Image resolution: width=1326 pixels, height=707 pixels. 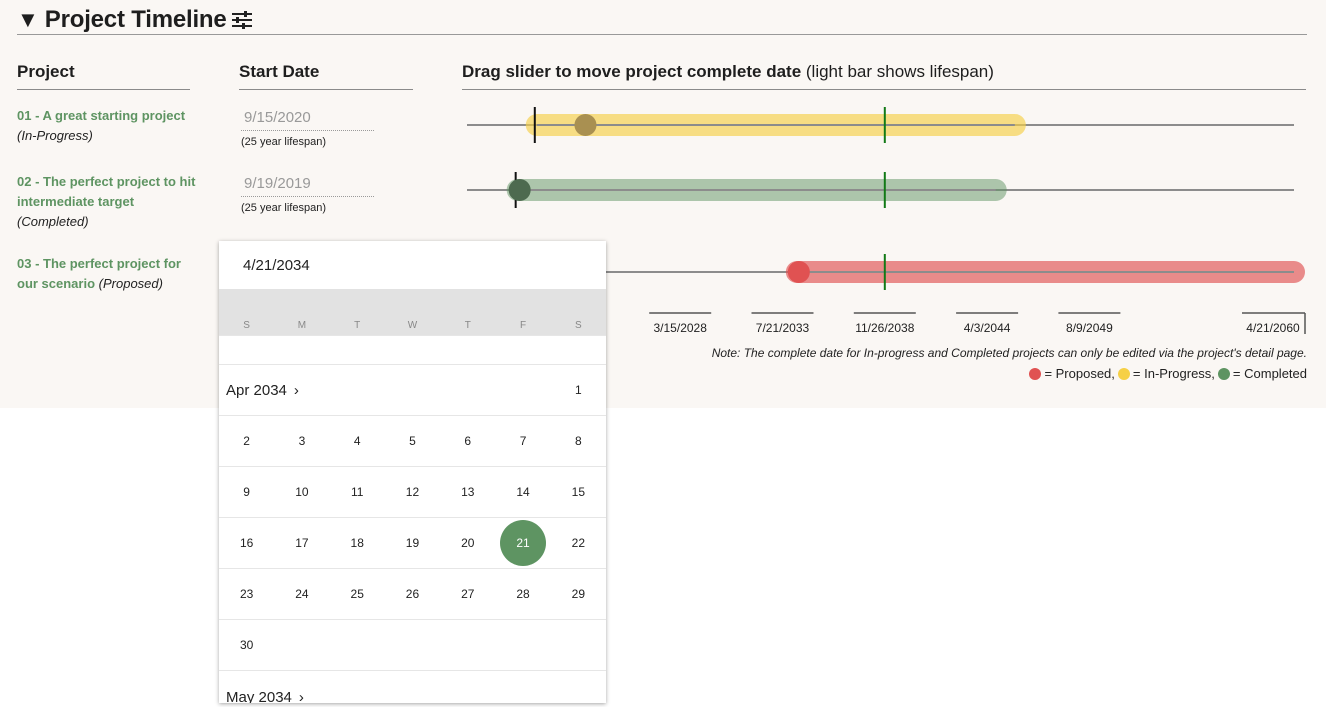 What do you see at coordinates (1173, 373) in the screenshot?
I see `legend-inprogress-label: = In-Progress,` at bounding box center [1173, 373].